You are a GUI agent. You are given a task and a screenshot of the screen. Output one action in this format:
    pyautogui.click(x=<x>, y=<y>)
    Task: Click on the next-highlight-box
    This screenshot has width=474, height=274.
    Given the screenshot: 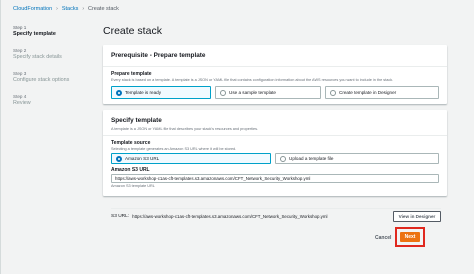 What is the action you would take?
    pyautogui.click(x=410, y=237)
    